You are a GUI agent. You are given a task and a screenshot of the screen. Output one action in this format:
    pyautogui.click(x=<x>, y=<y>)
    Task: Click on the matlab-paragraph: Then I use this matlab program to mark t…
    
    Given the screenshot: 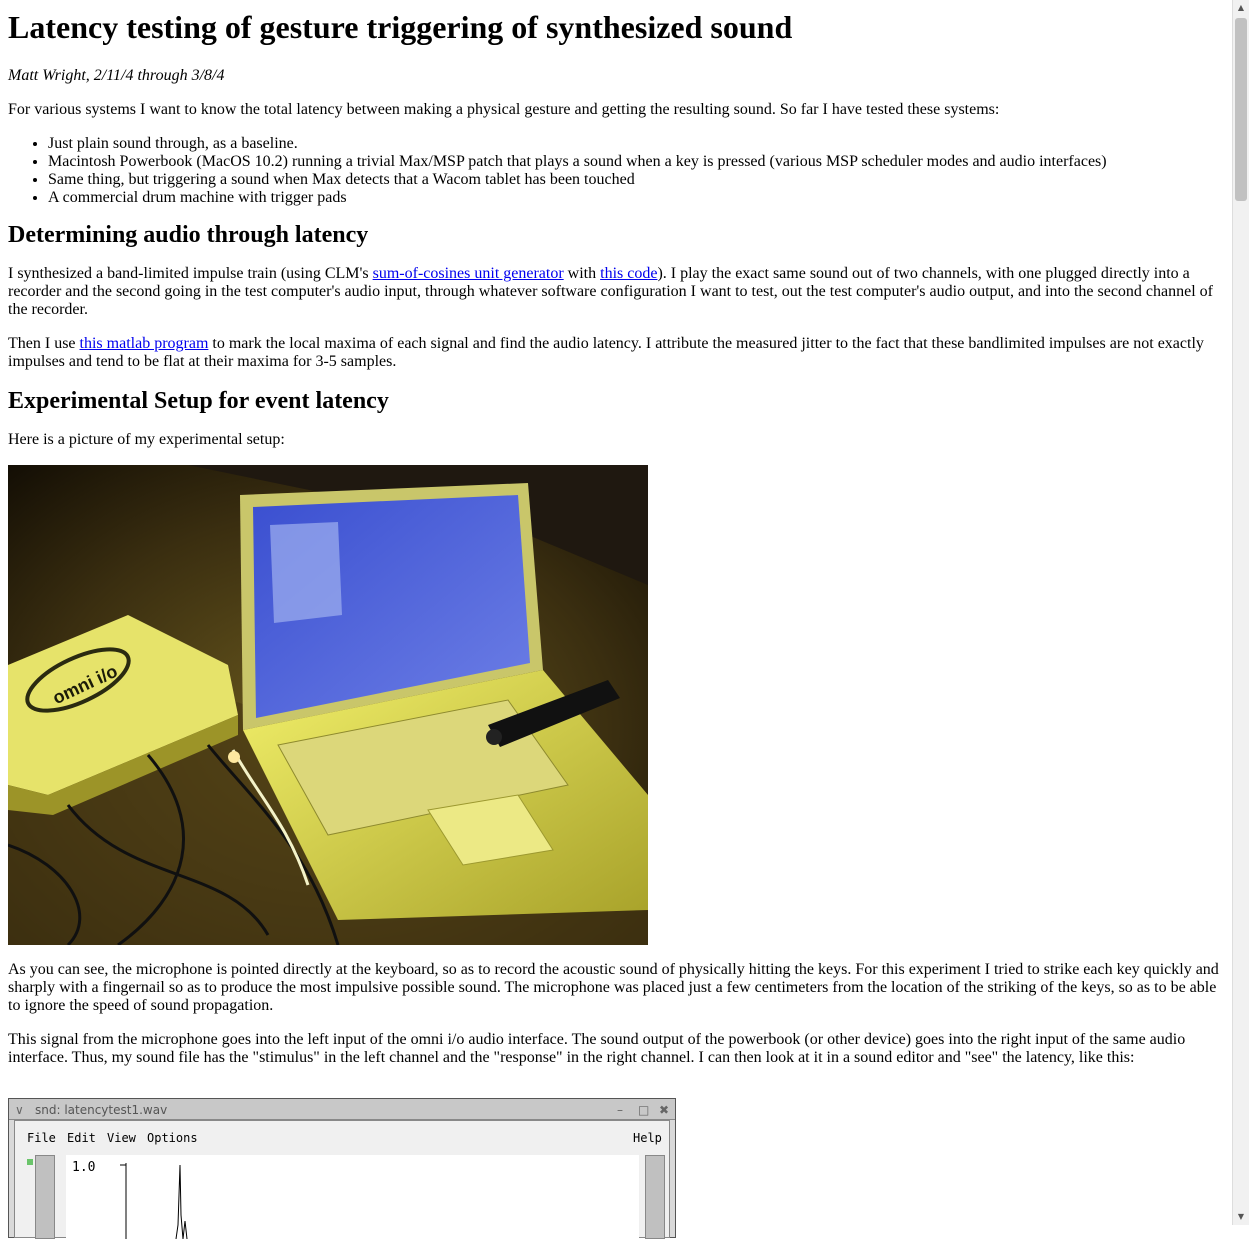 What is the action you would take?
    pyautogui.click(x=616, y=353)
    